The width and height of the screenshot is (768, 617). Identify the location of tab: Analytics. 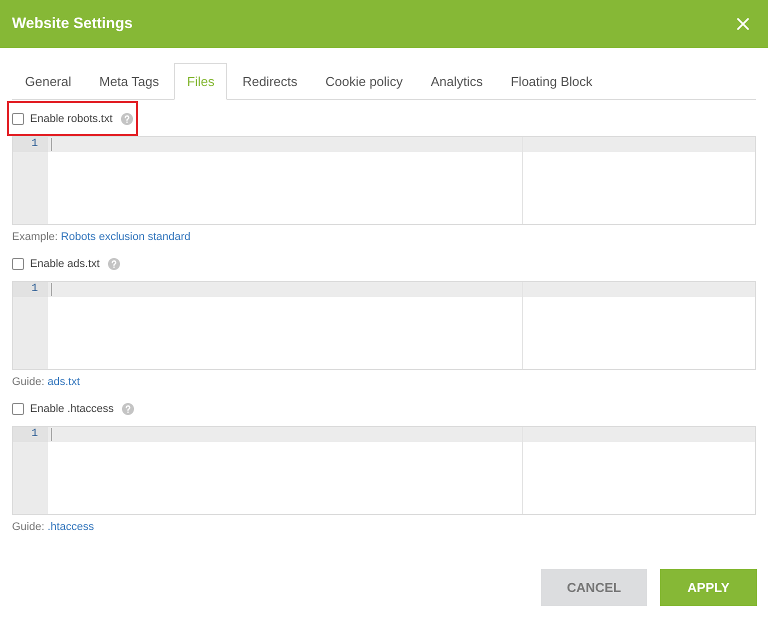
(457, 81).